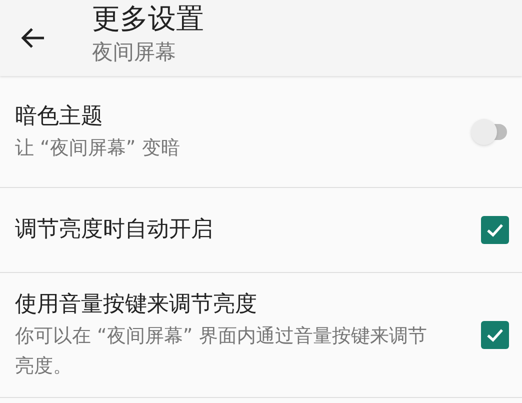 This screenshot has width=522, height=403. I want to click on toolbar-subtitle: 夜间屏幕, so click(134, 52).